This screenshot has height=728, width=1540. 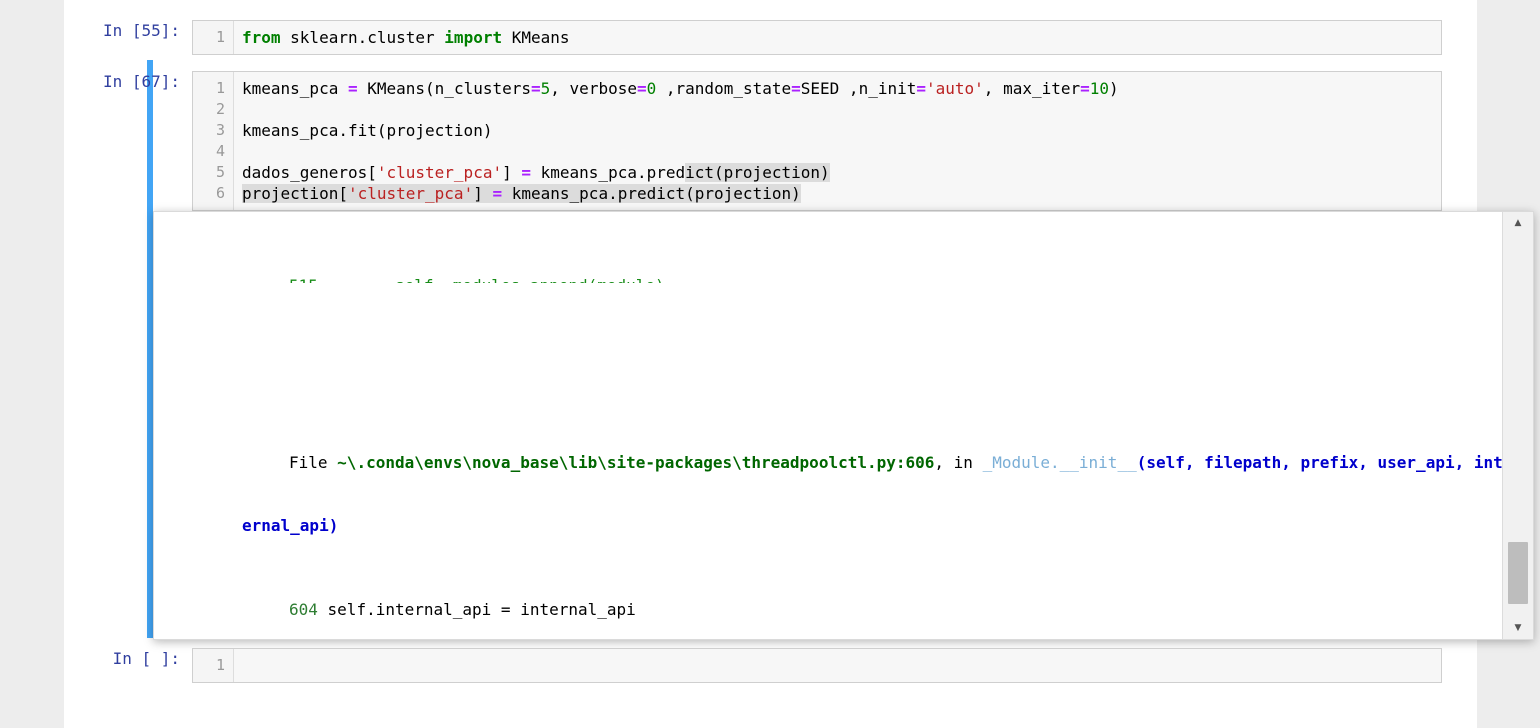 I want to click on function-name: _Module.__init__, so click(x=1059, y=462).